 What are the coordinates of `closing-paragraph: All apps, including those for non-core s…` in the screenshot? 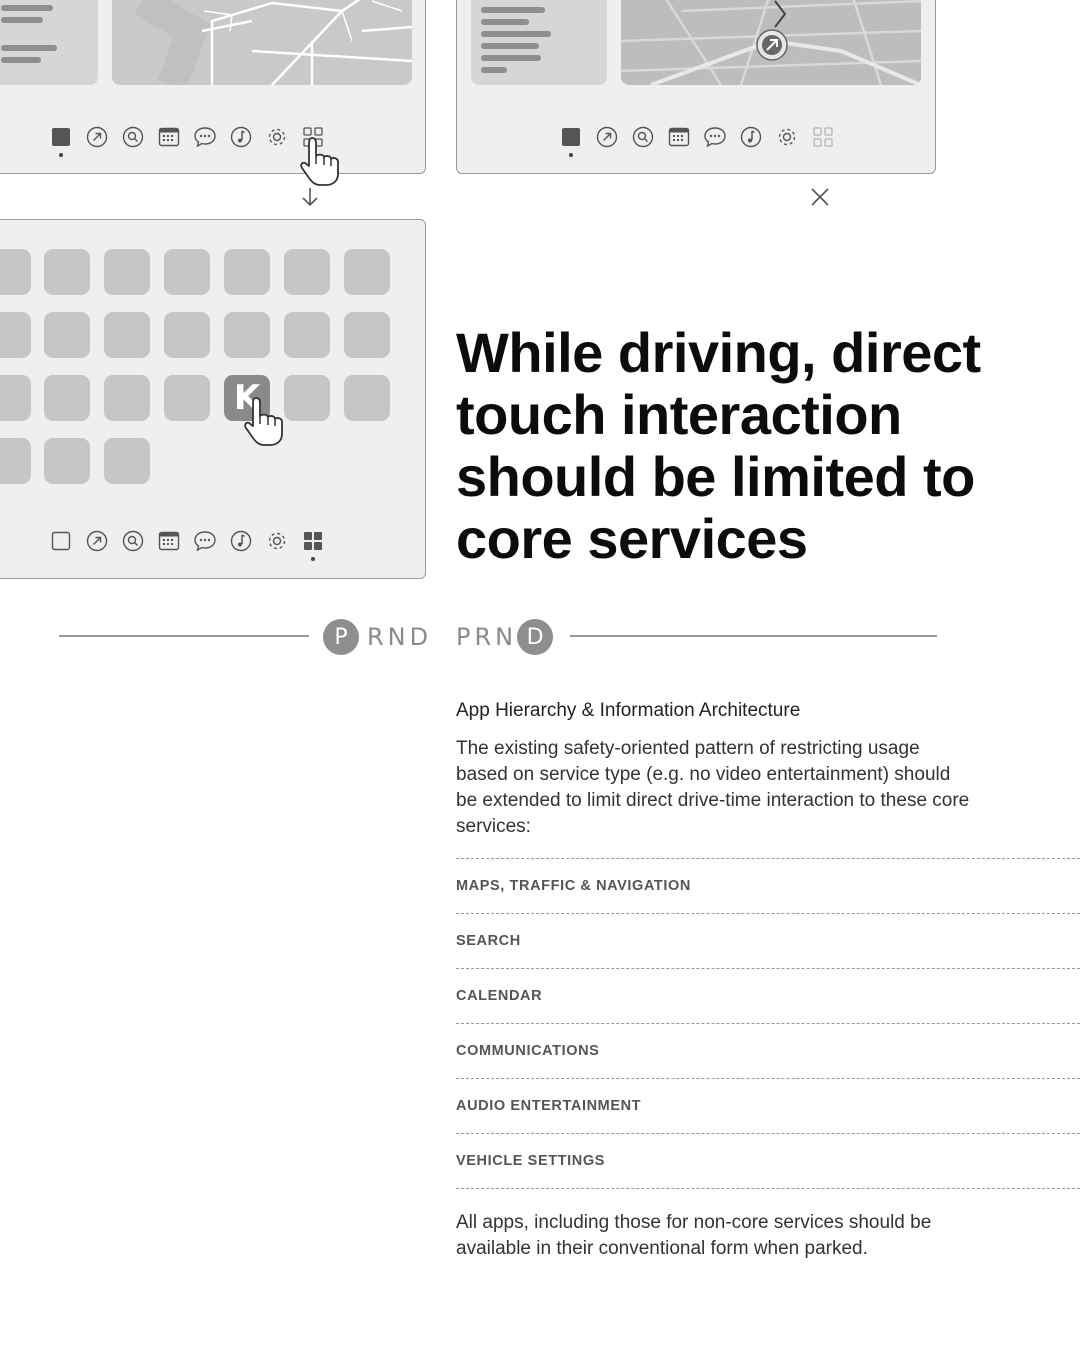 It's located at (694, 1235).